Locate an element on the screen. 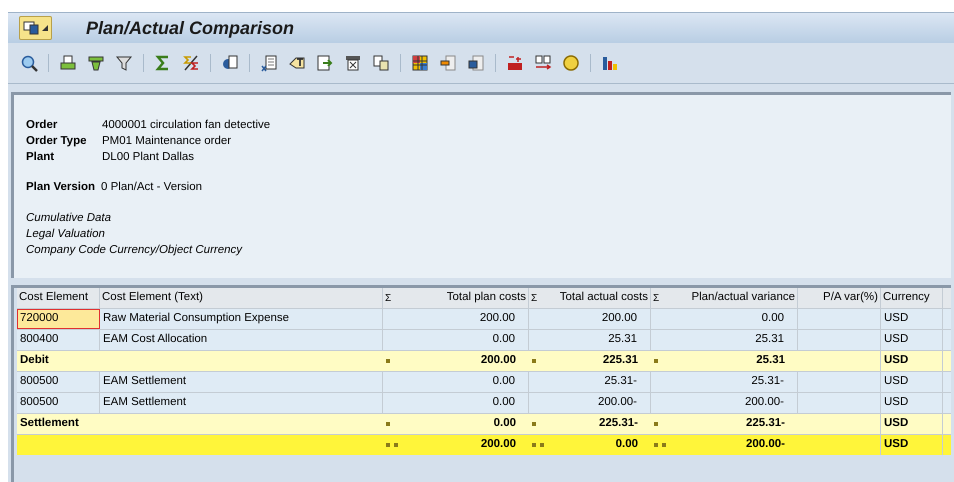 This screenshot has height=482, width=954. coin-icon is located at coordinates (571, 63).